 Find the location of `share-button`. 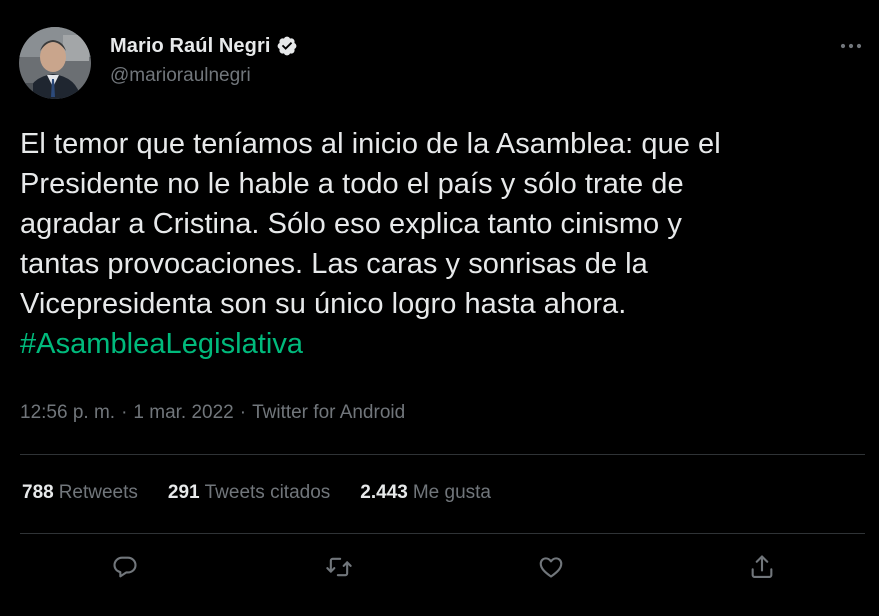

share-button is located at coordinates (762, 569).